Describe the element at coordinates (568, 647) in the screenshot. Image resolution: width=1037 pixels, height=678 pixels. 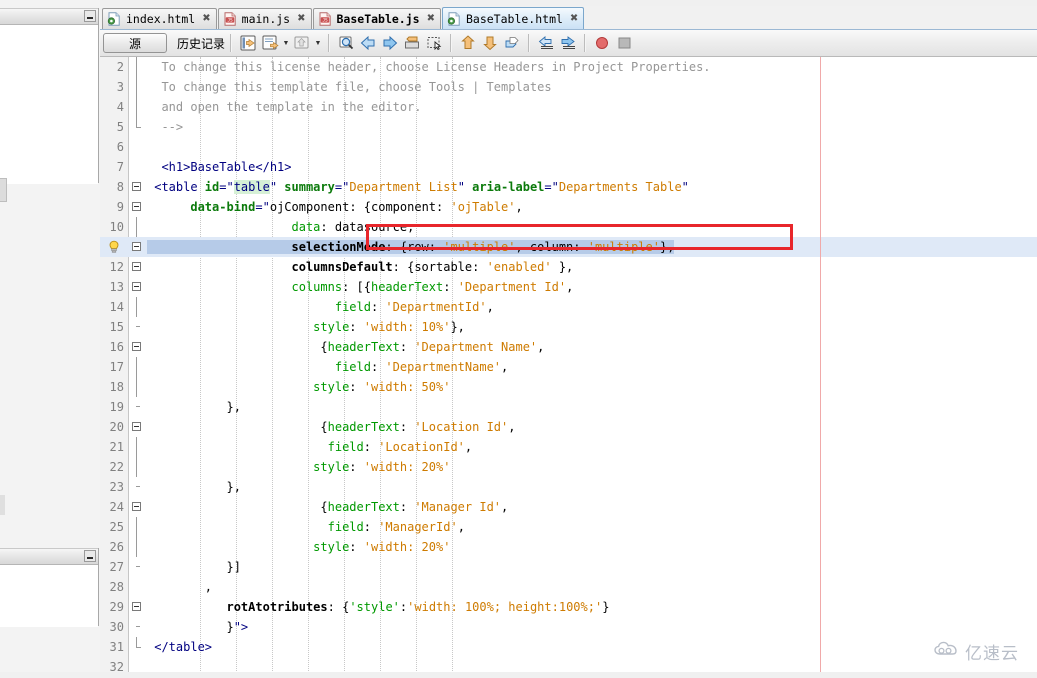
I see `code-line: 31 </table>` at that location.